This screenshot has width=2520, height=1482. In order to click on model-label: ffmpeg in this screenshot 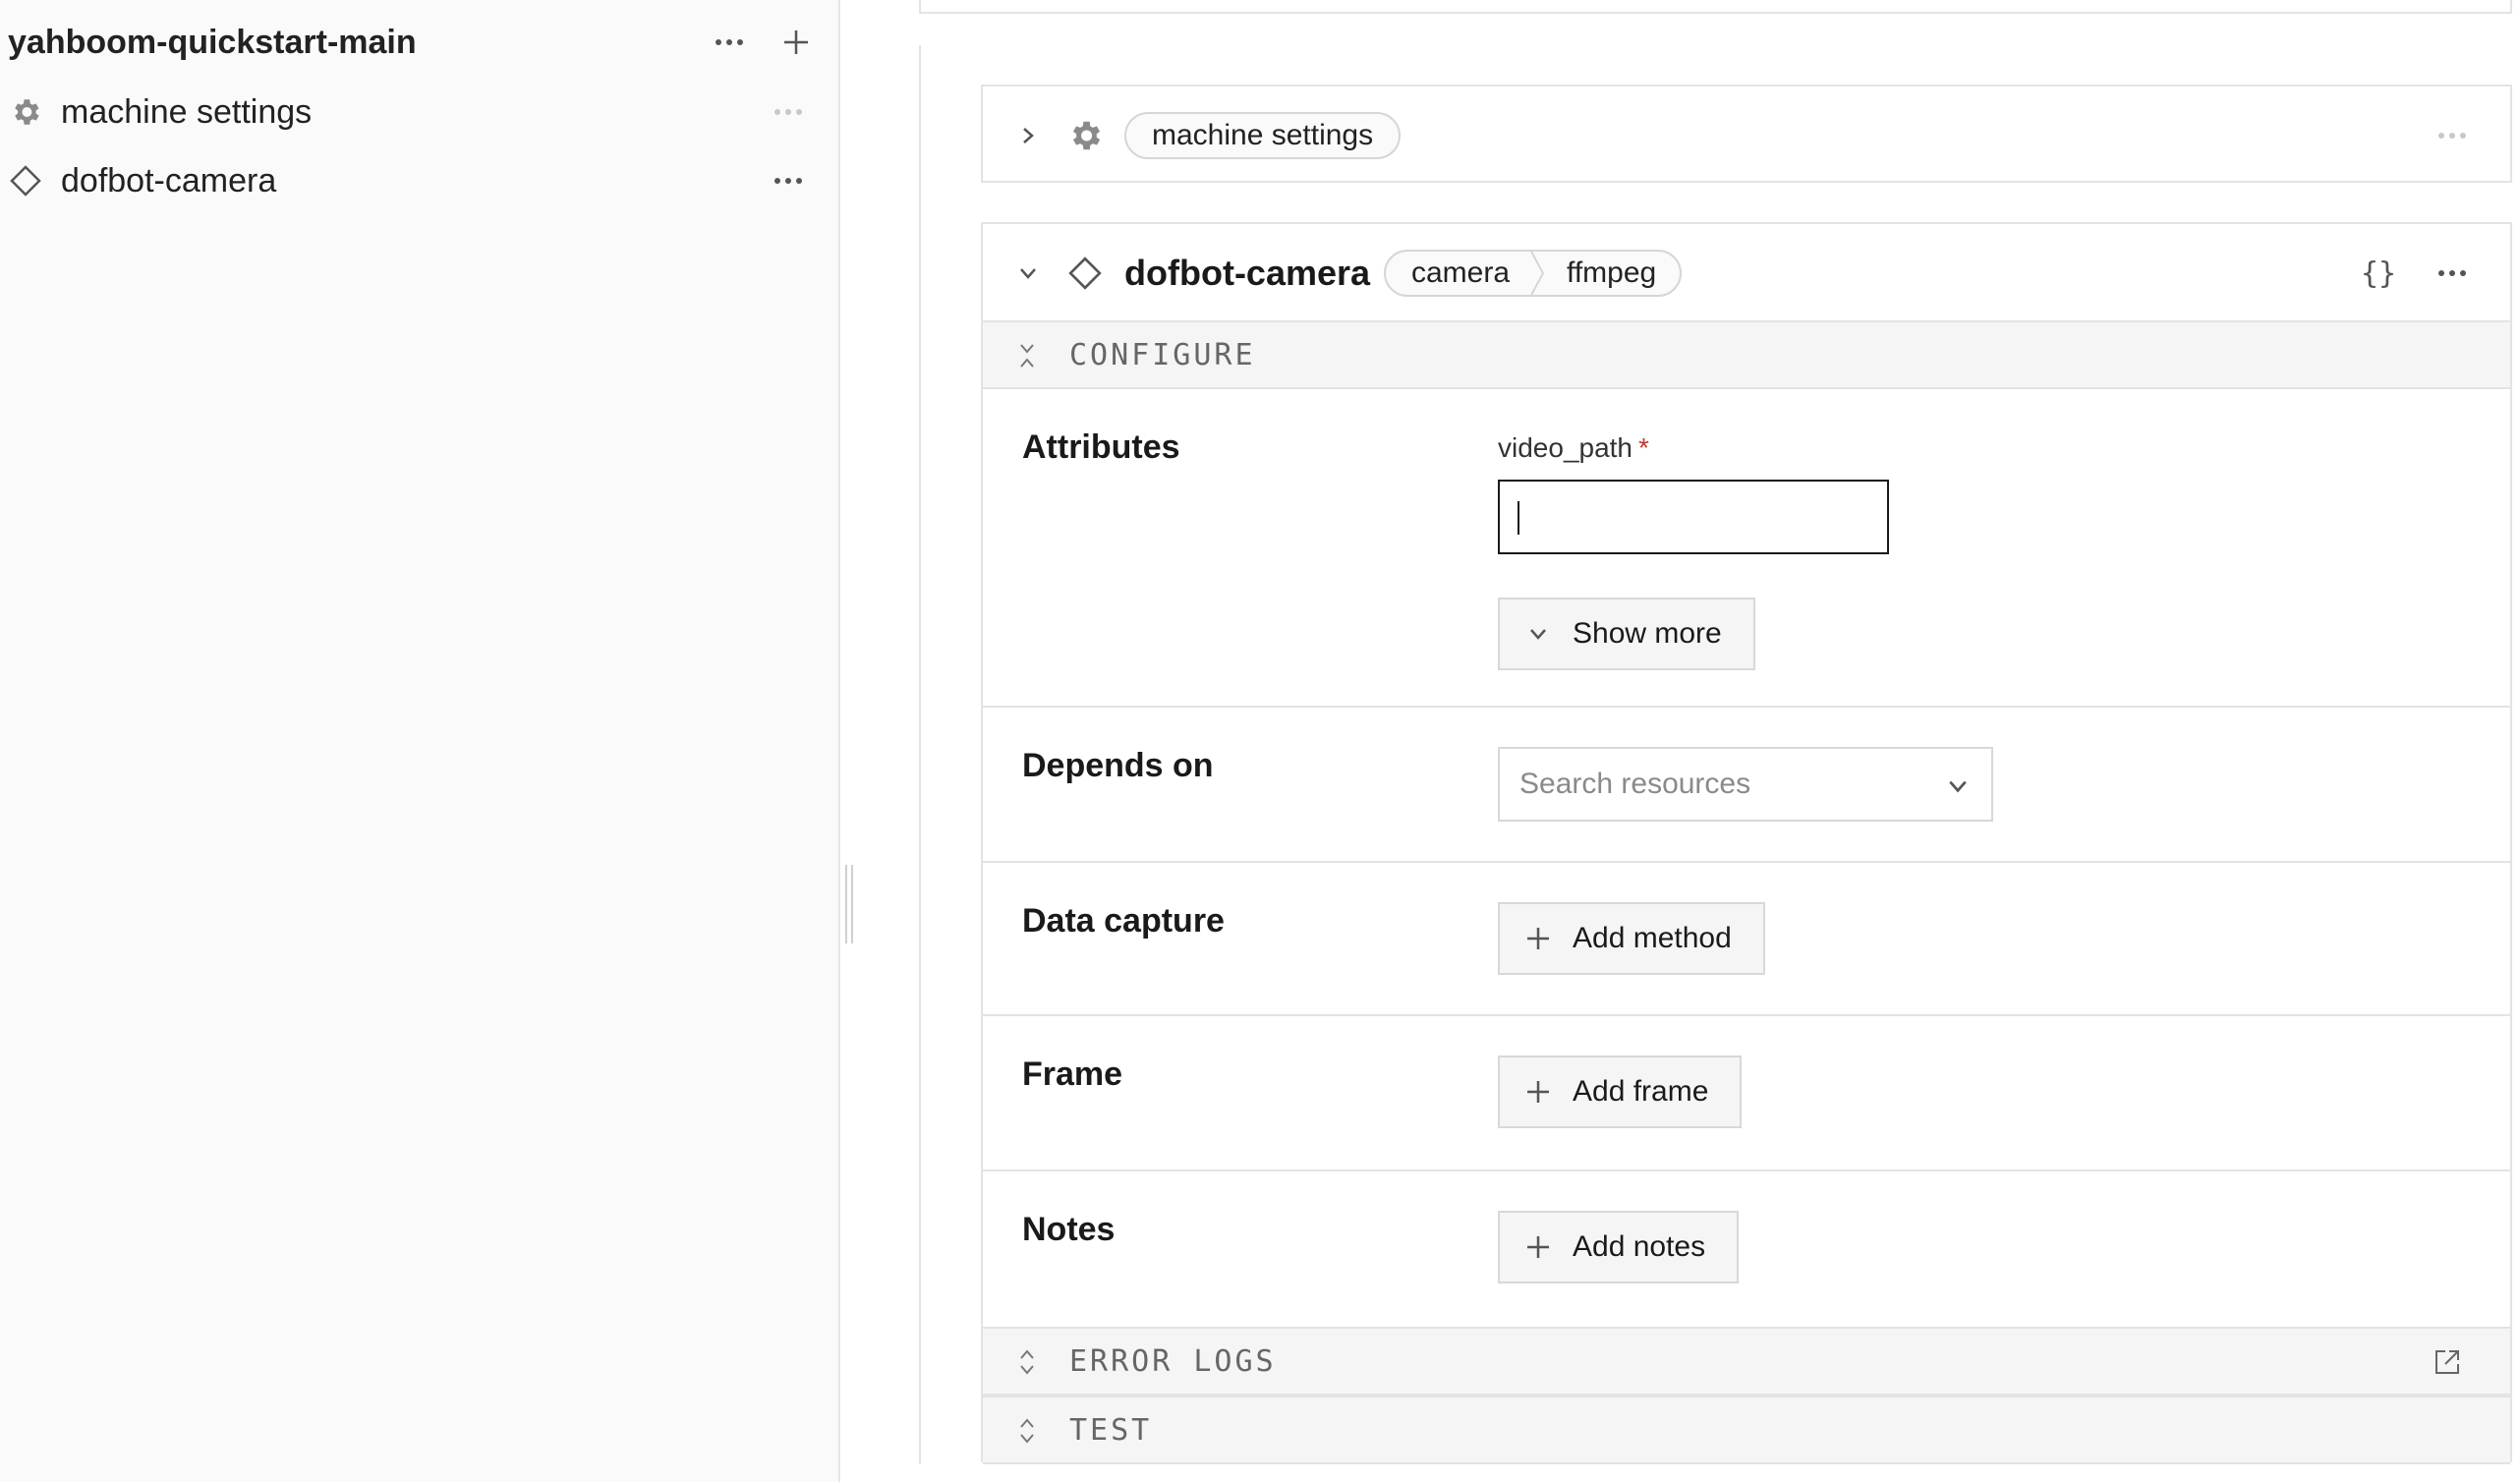, I will do `click(1612, 272)`.